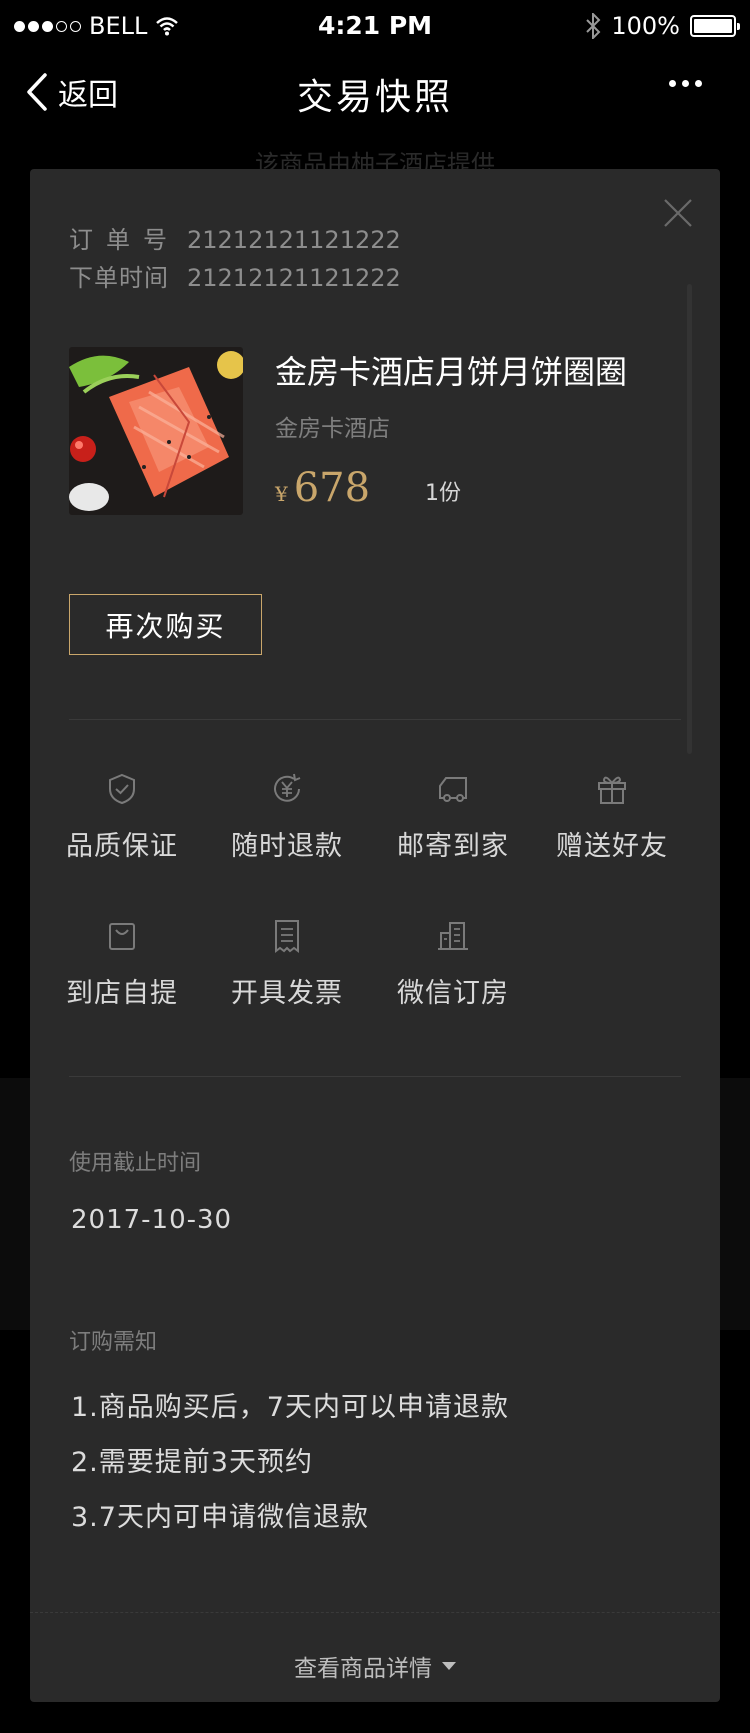 The width and height of the screenshot is (750, 1733). I want to click on order-number-value: 21212121121222, so click(294, 240).